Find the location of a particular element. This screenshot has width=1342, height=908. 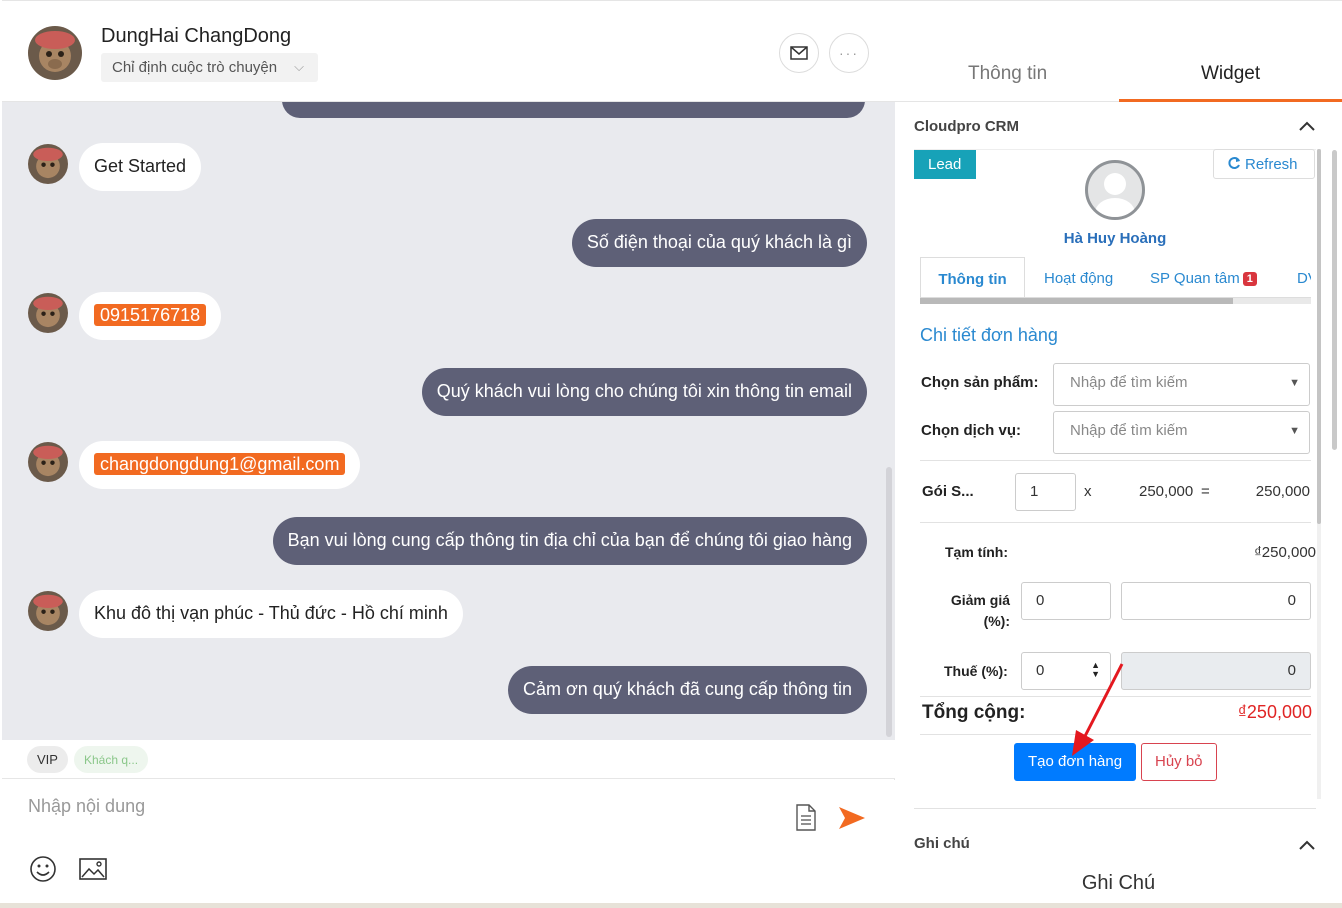

service-placeholder: Nhập để tìm kiếm is located at coordinates (1129, 430).